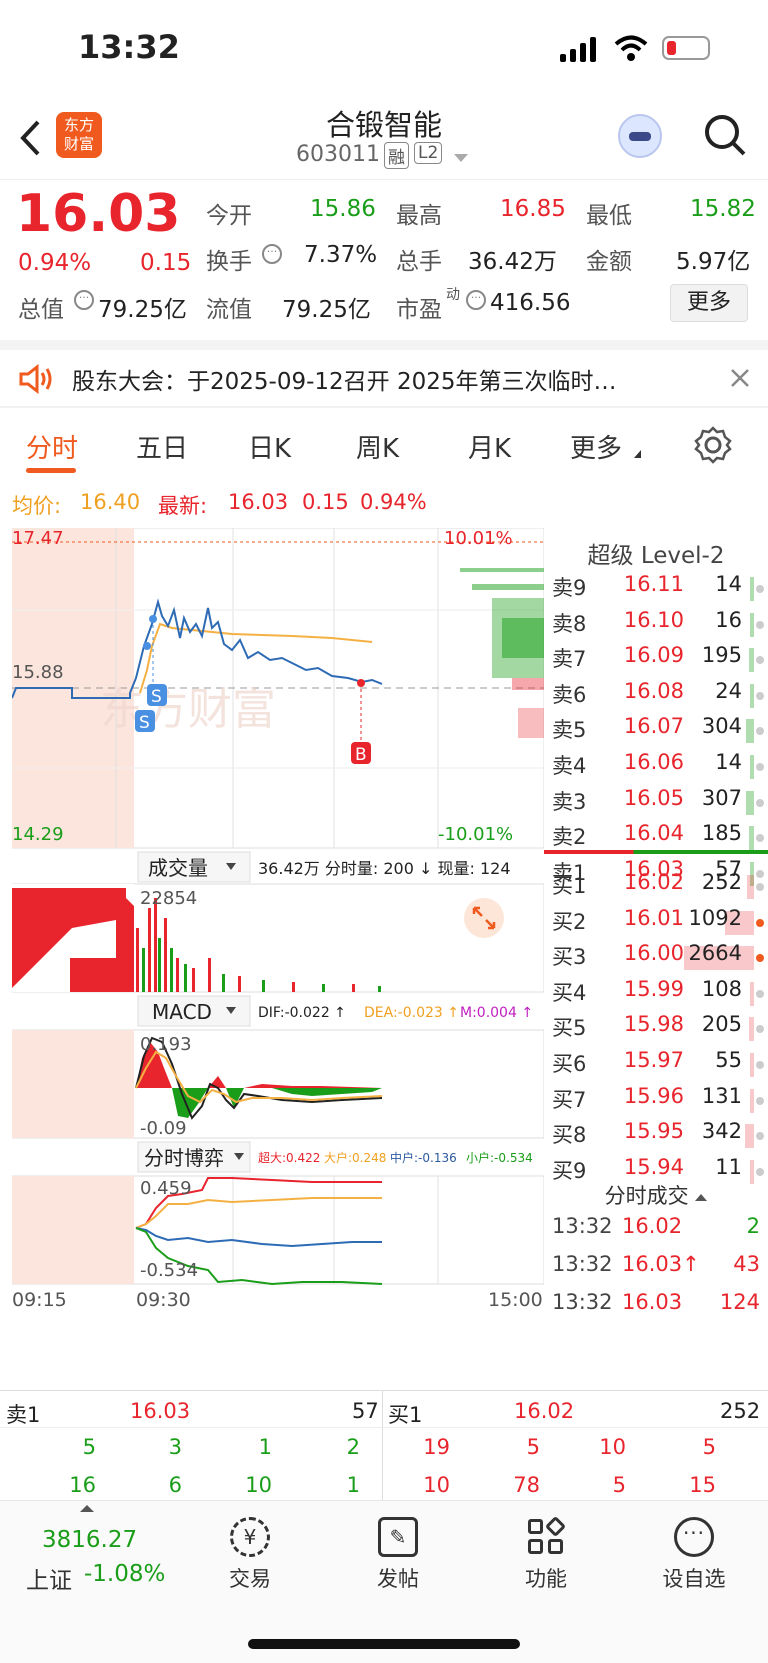  What do you see at coordinates (129, 47) in the screenshot?
I see `status-time: 13:32` at bounding box center [129, 47].